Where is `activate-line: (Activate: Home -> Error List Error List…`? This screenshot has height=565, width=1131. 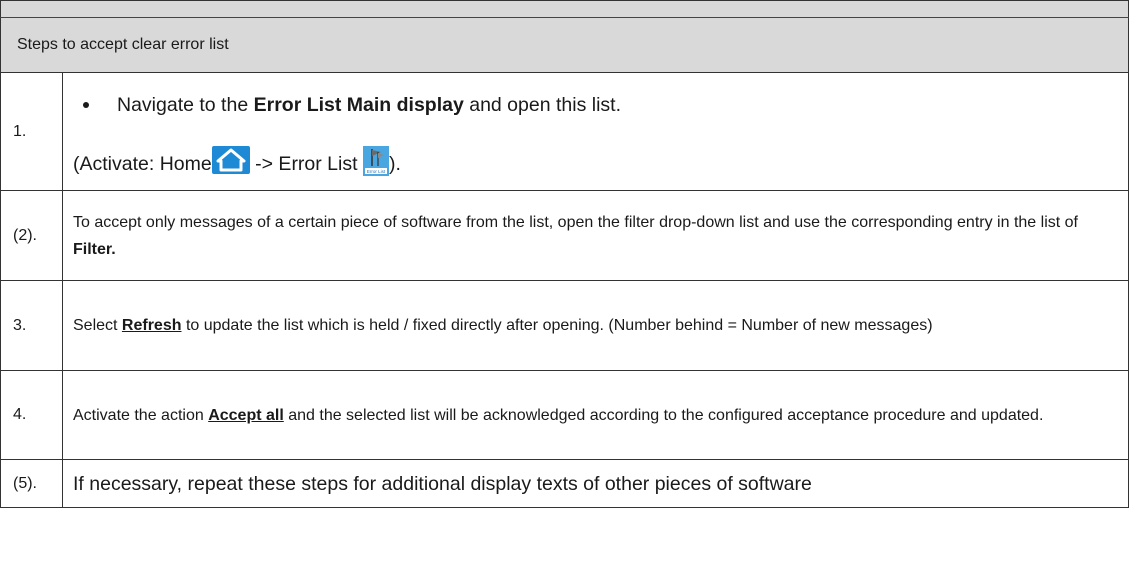
activate-line: (Activate: Home -> Error List Error List… is located at coordinates (594, 162).